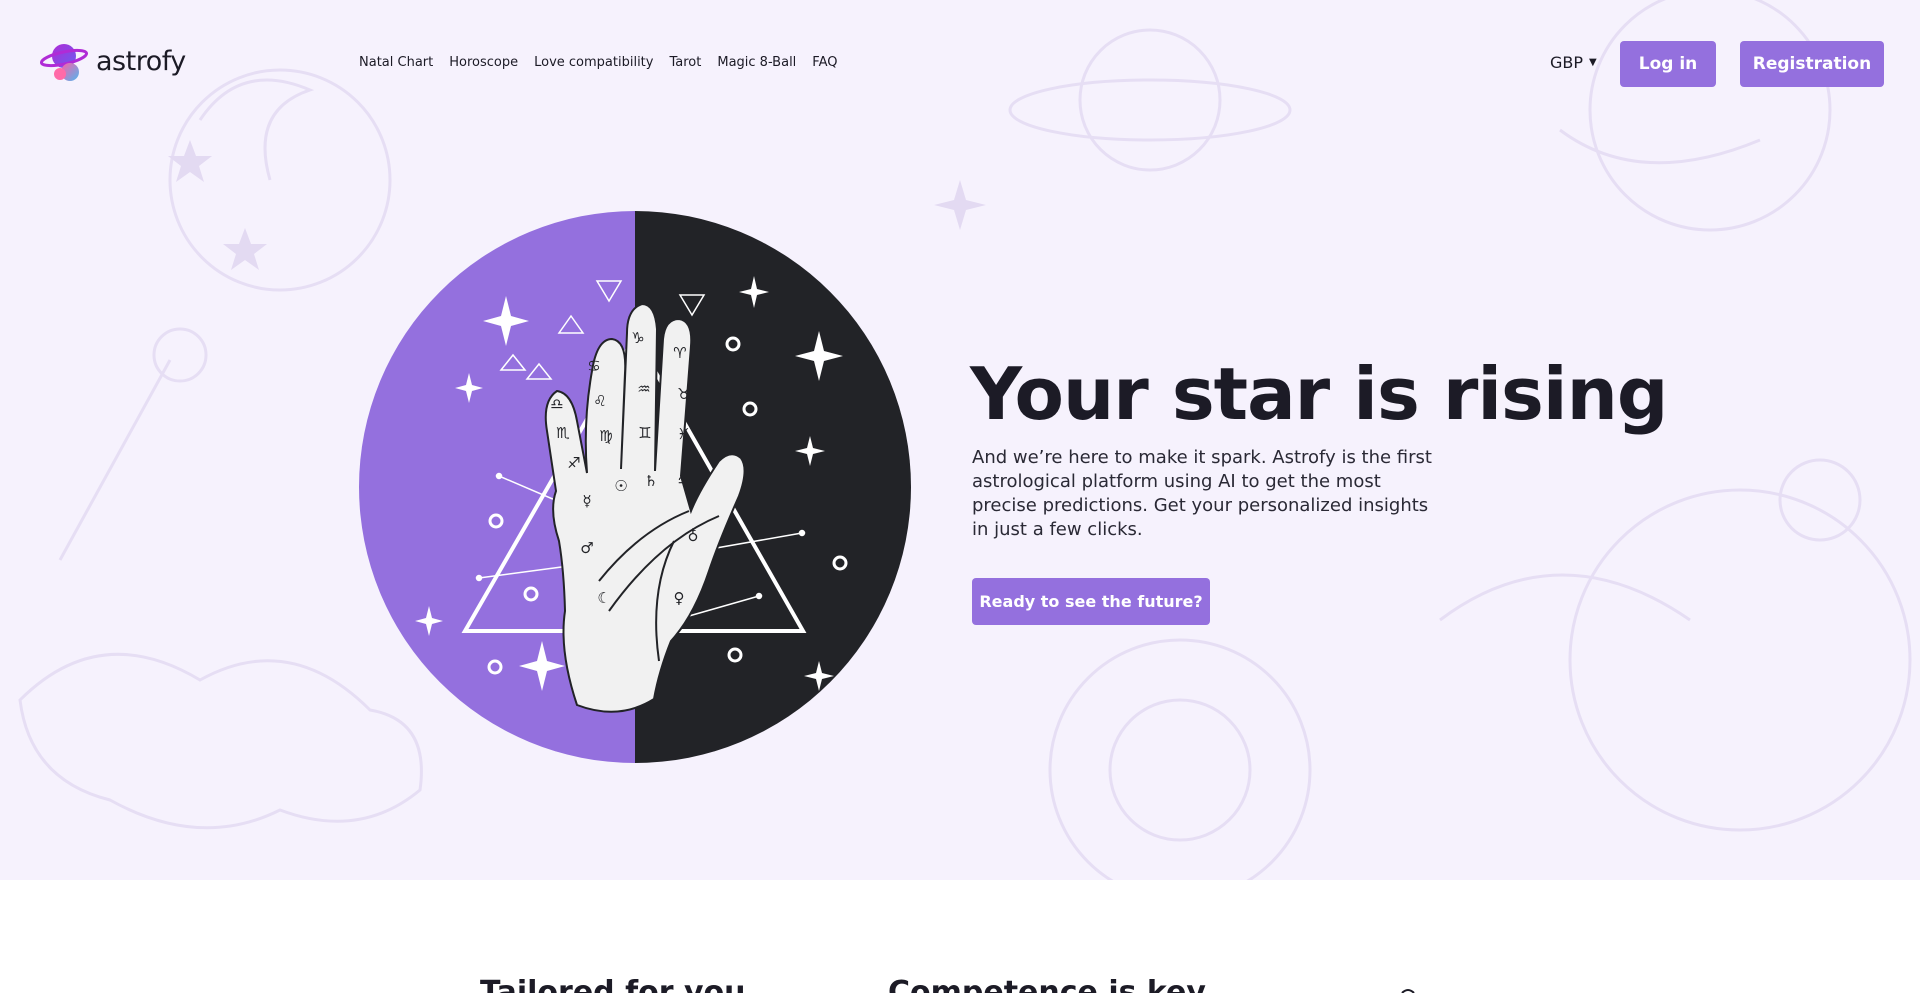 The image size is (1920, 993). I want to click on nav-horoscope: Horoscope, so click(483, 62).